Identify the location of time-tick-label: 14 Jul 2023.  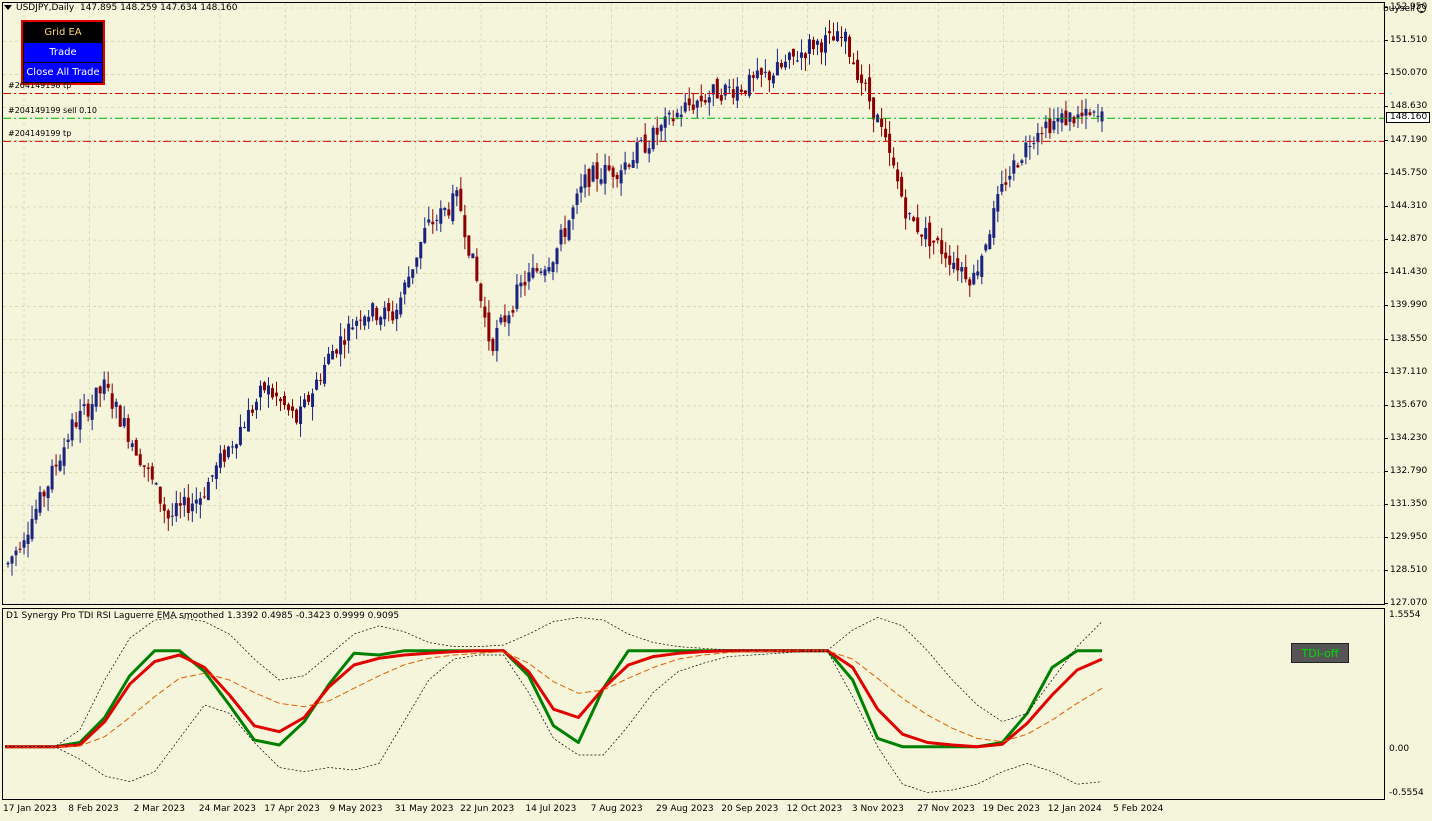
(551, 809).